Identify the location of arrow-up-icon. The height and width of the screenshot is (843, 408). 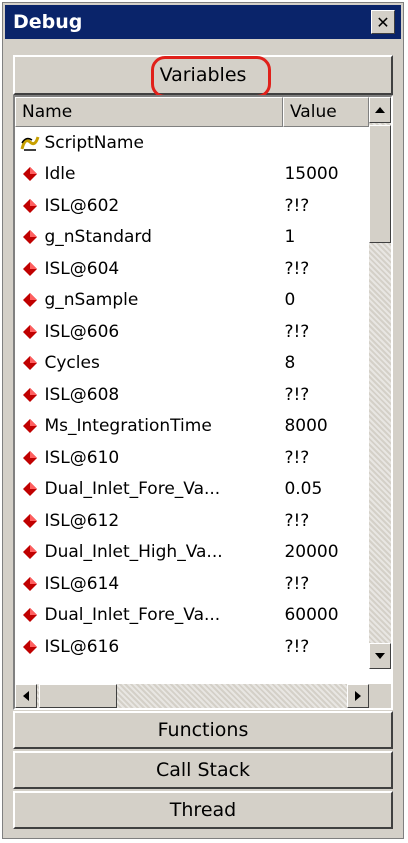
(380, 110).